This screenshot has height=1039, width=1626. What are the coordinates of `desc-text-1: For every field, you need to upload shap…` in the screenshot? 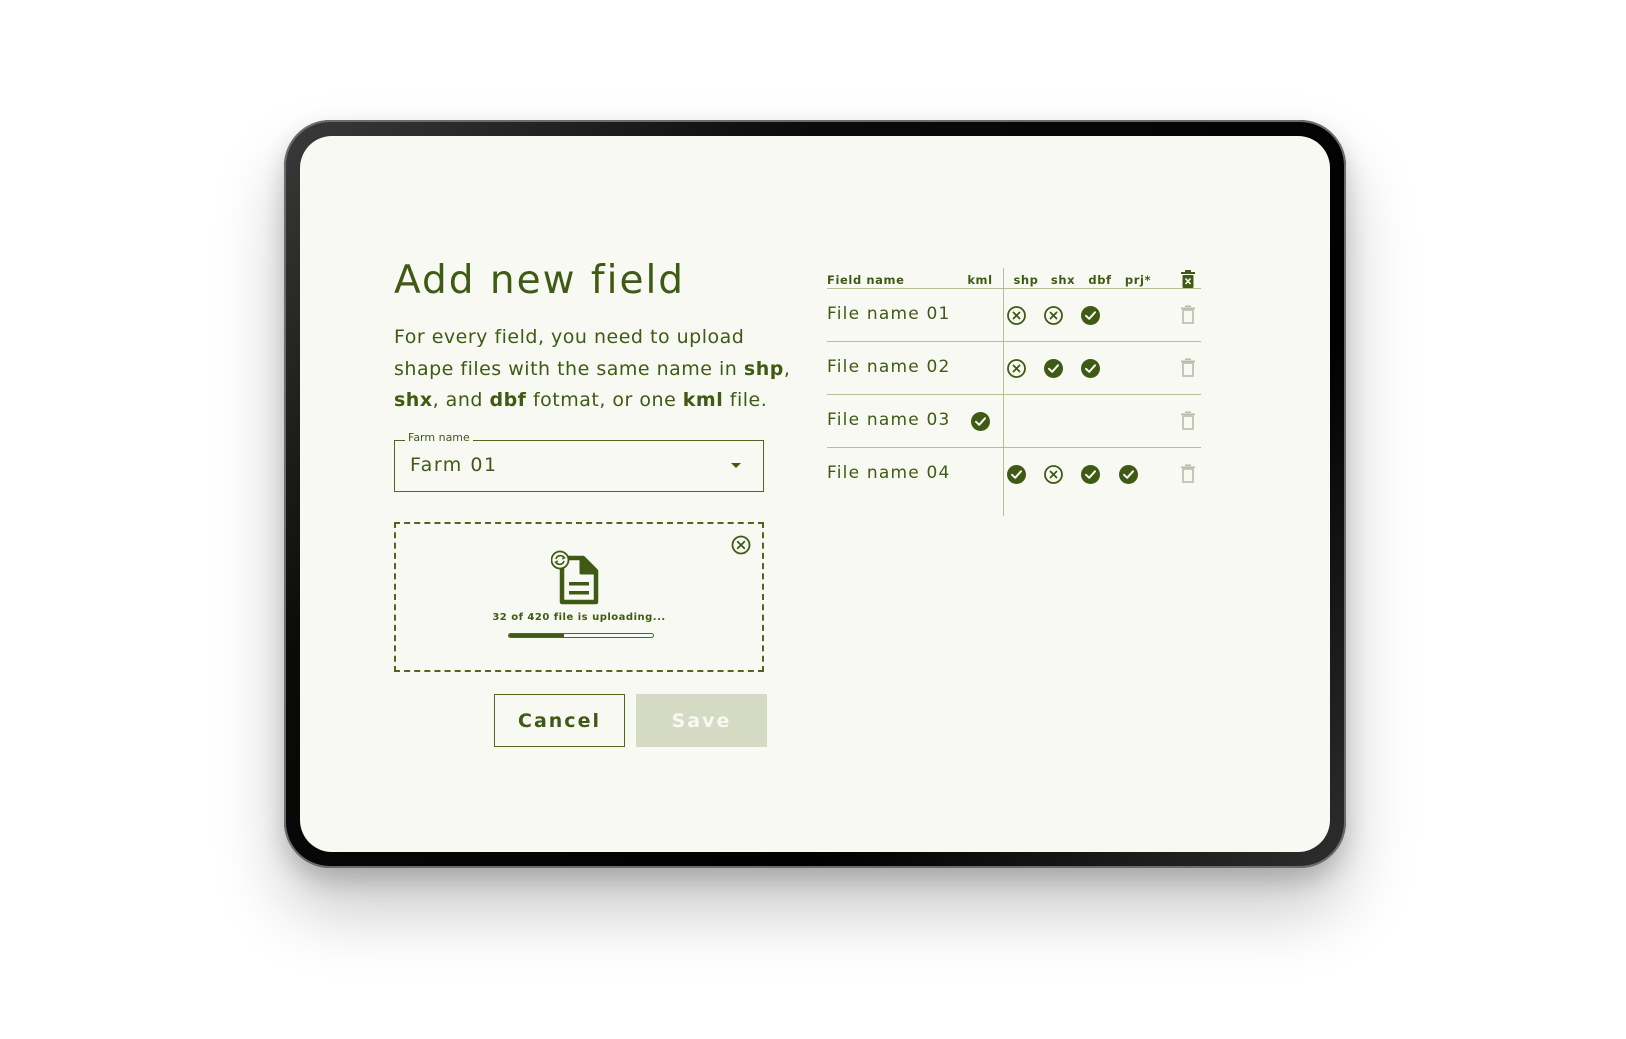 It's located at (569, 353).